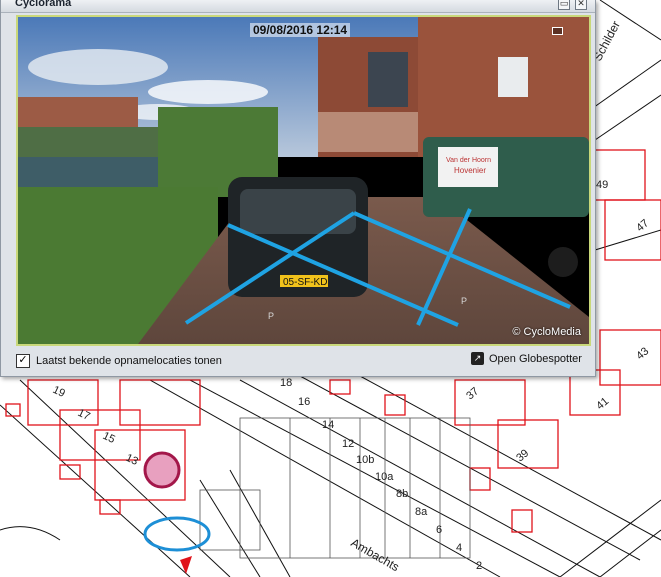 The image size is (661, 577). What do you see at coordinates (602, 185) in the screenshot?
I see `svg-text: 49` at bounding box center [602, 185].